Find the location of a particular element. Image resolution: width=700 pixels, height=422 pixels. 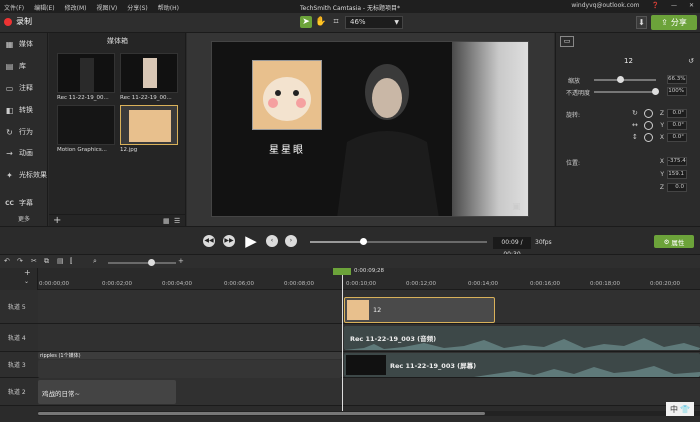

opacity-slider-knob is located at coordinates (655, 91).